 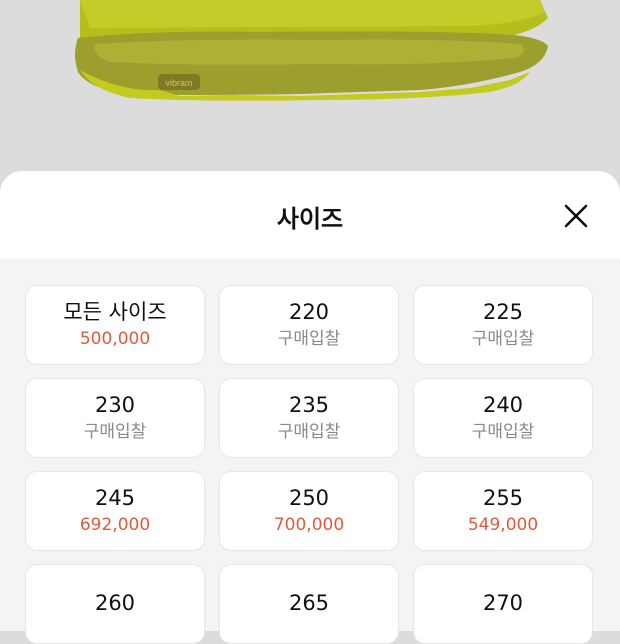 What do you see at coordinates (309, 312) in the screenshot?
I see `size-label: 220` at bounding box center [309, 312].